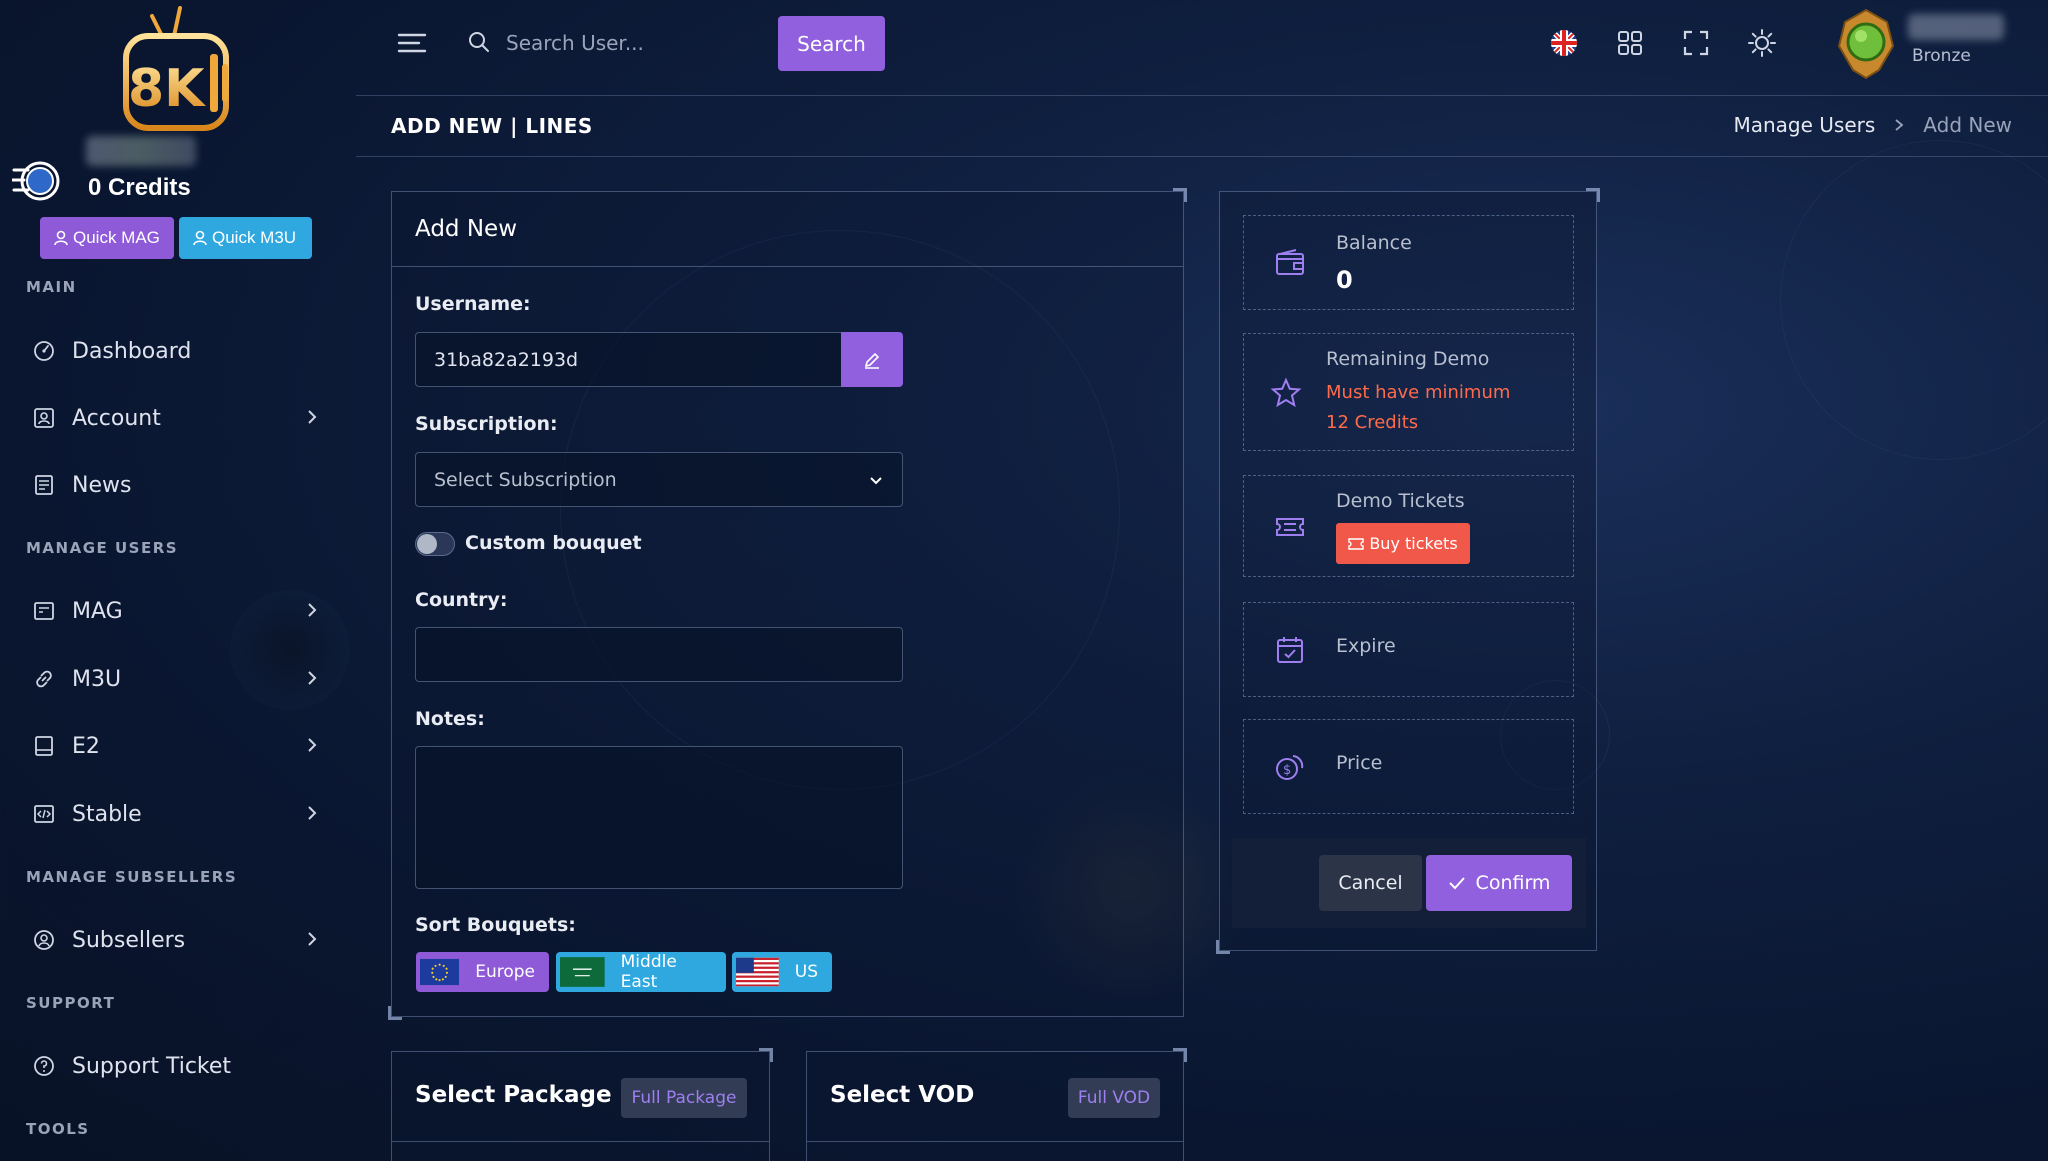 This screenshot has width=2048, height=1161. I want to click on bouquet-label: Middle East, so click(648, 972).